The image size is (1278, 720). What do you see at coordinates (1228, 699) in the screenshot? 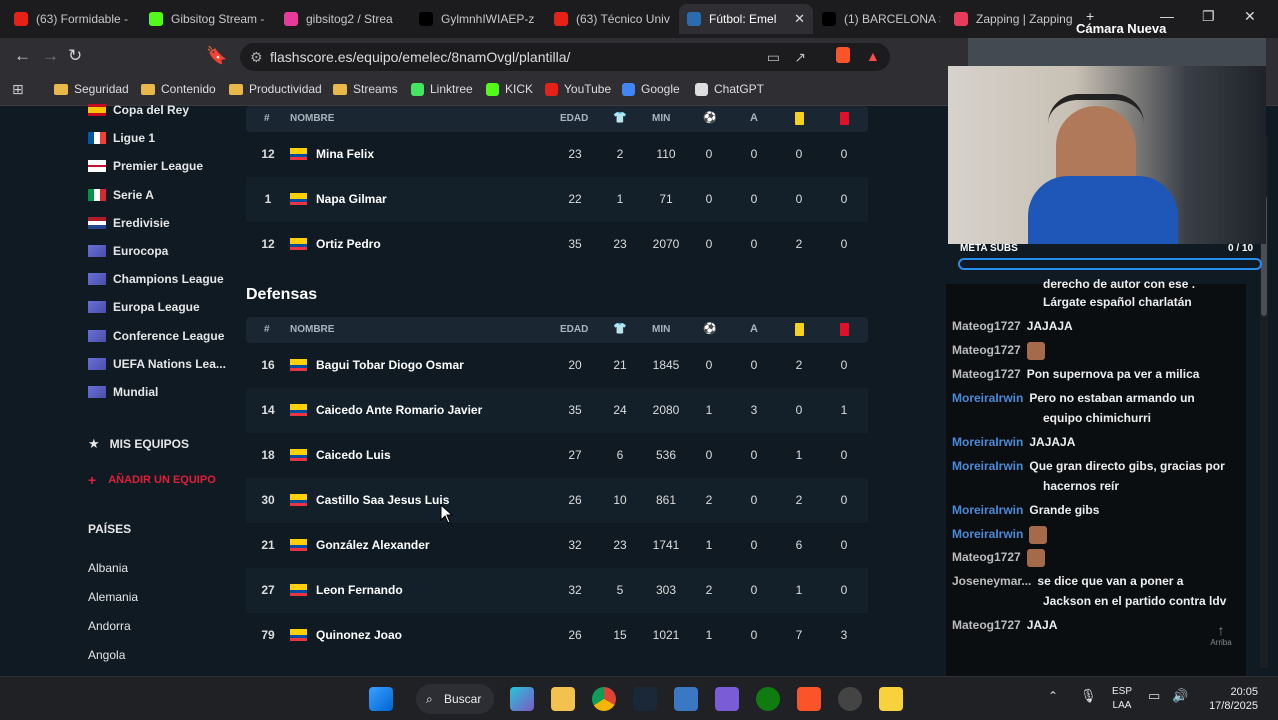
I see `clock: 20:05 17/8/2025` at bounding box center [1228, 699].